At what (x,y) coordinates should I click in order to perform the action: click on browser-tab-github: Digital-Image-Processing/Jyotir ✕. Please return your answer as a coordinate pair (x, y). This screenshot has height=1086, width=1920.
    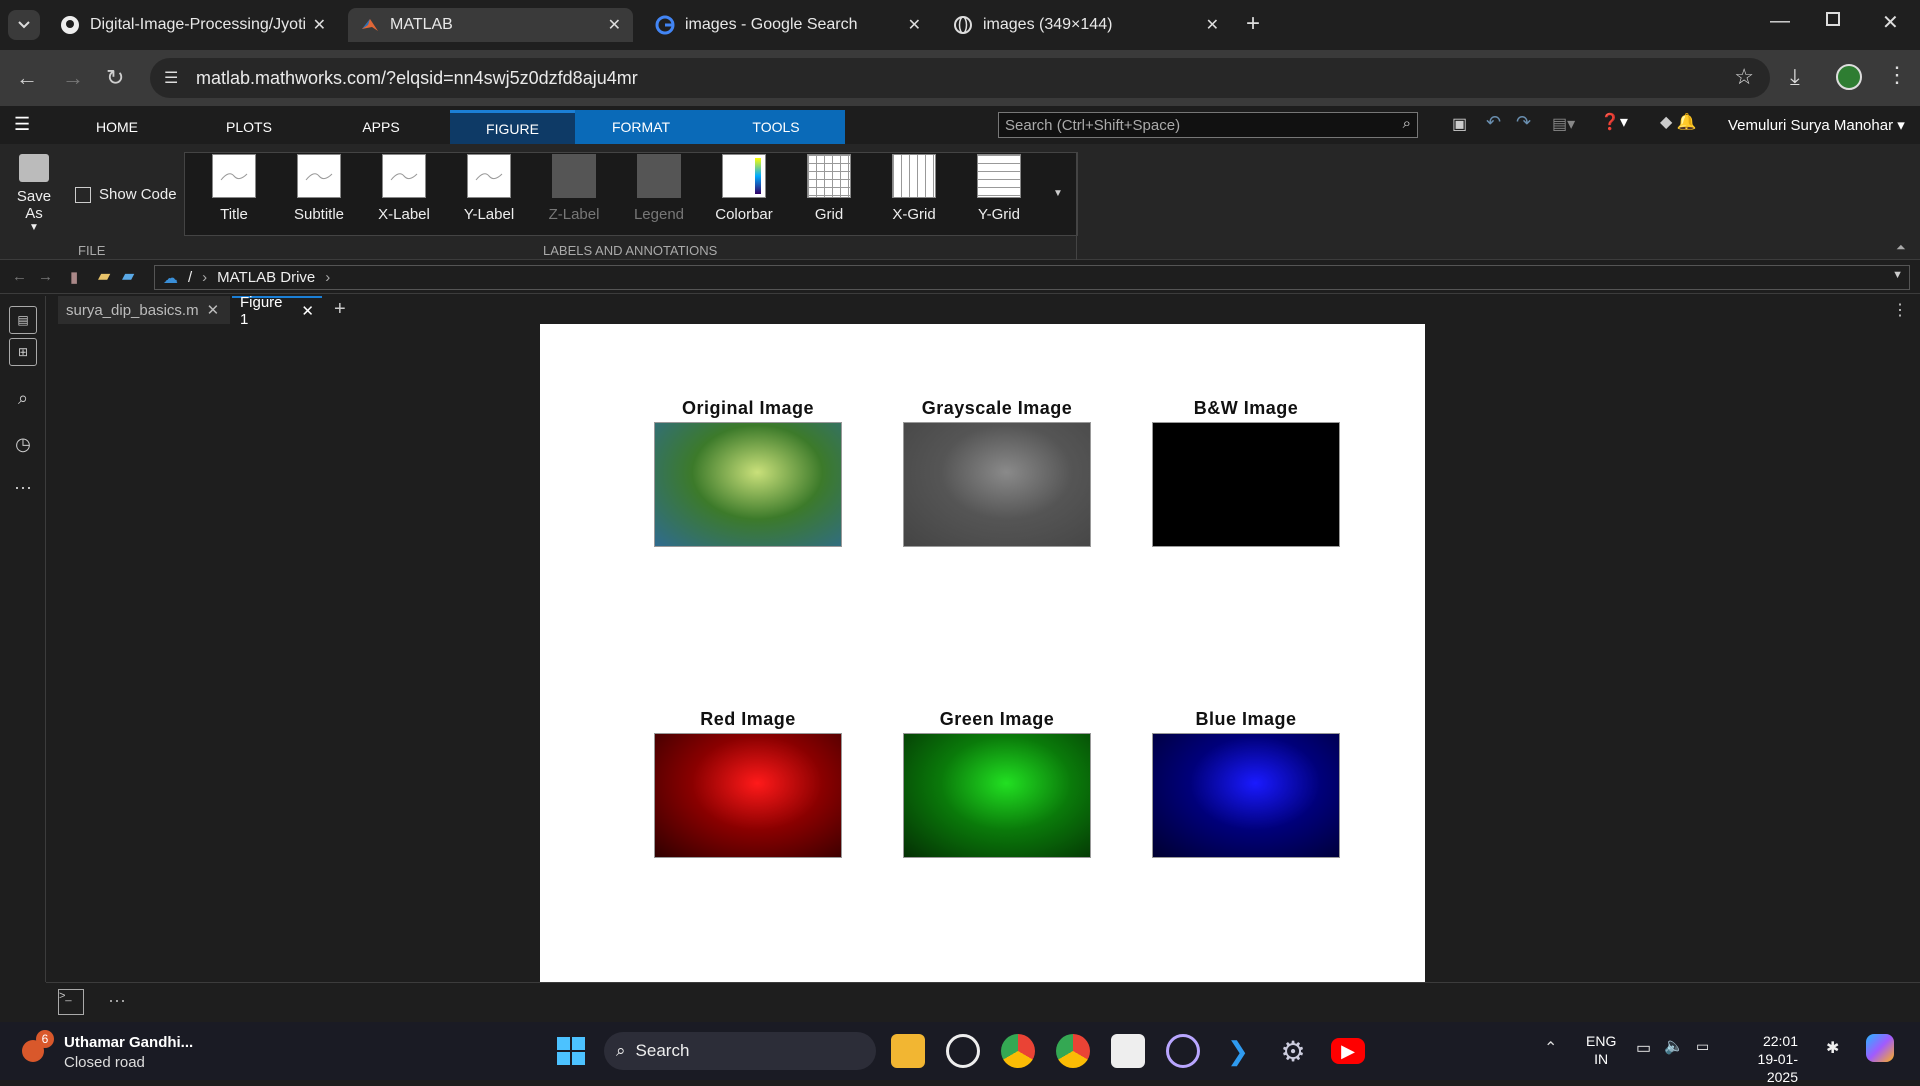
    Looking at the image, I should click on (193, 25).